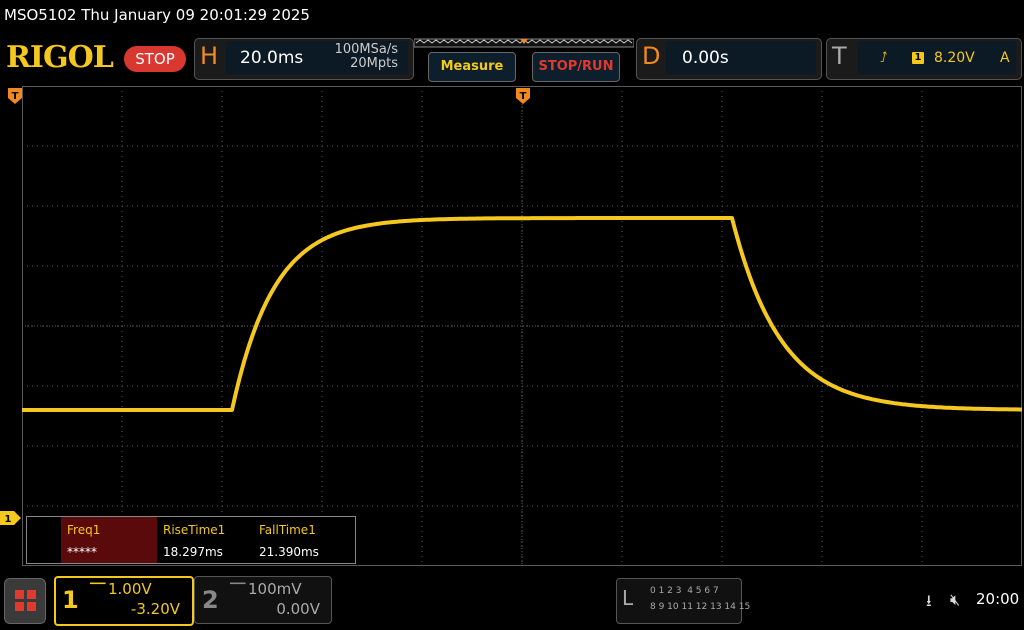  I want to click on rigol-logo: RIGOL, so click(60, 57).